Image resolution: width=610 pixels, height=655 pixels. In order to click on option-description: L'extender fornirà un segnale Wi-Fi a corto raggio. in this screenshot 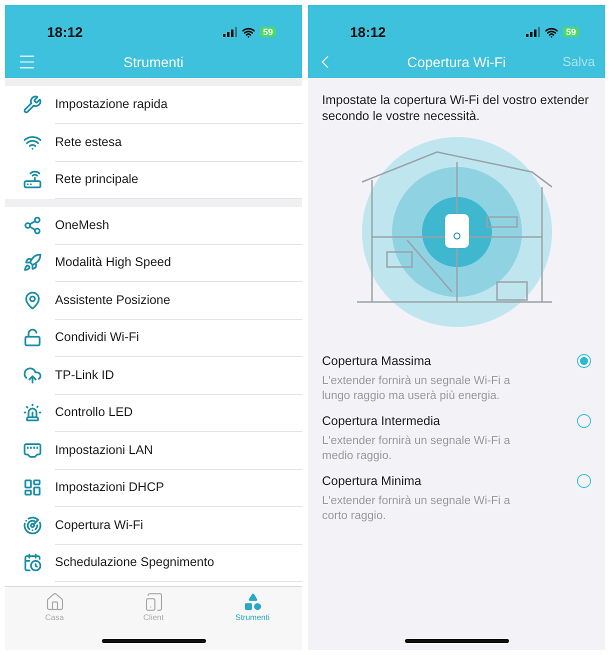, I will do `click(417, 509)`.